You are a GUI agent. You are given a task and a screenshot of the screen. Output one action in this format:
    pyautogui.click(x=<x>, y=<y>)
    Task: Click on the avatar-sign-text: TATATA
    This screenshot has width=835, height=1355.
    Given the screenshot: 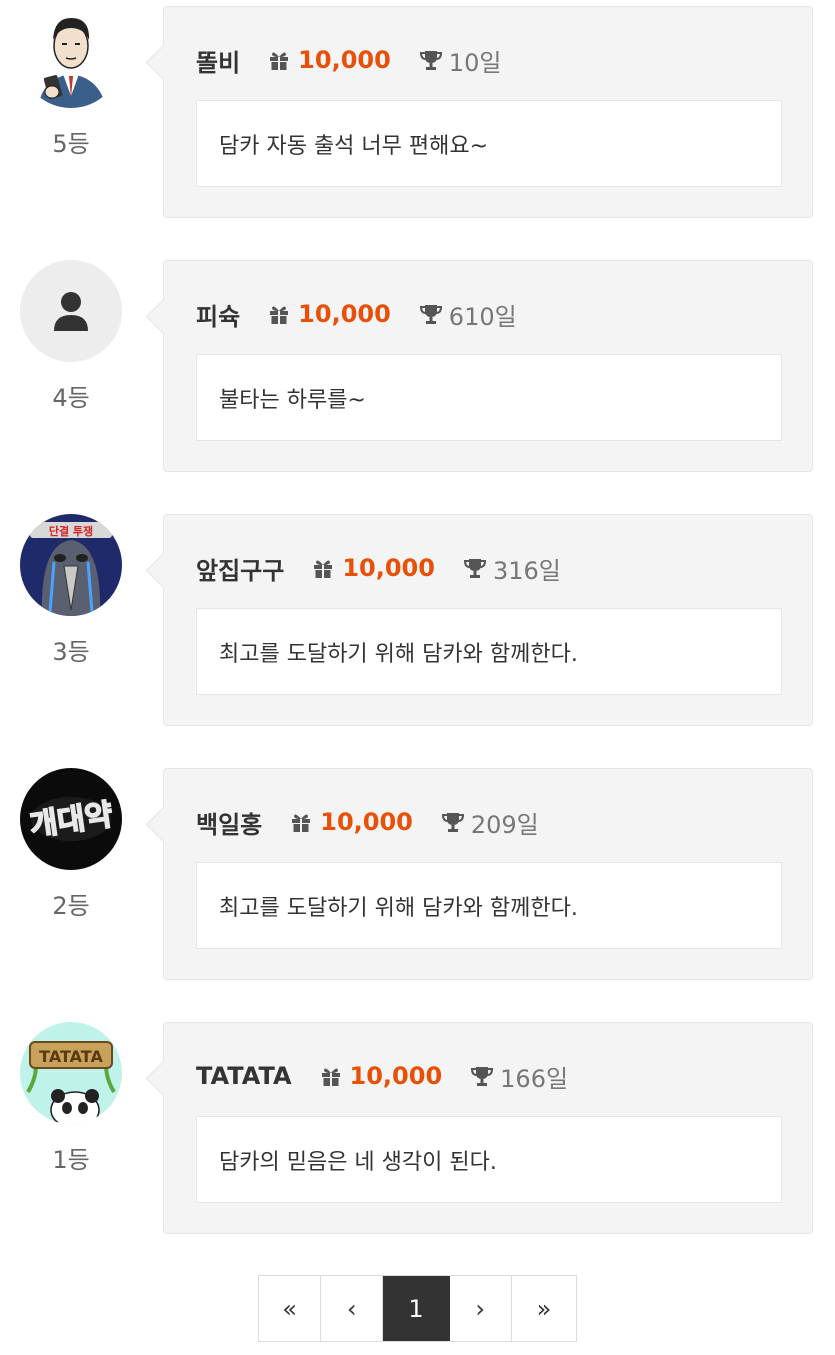 What is the action you would take?
    pyautogui.click(x=71, y=1056)
    